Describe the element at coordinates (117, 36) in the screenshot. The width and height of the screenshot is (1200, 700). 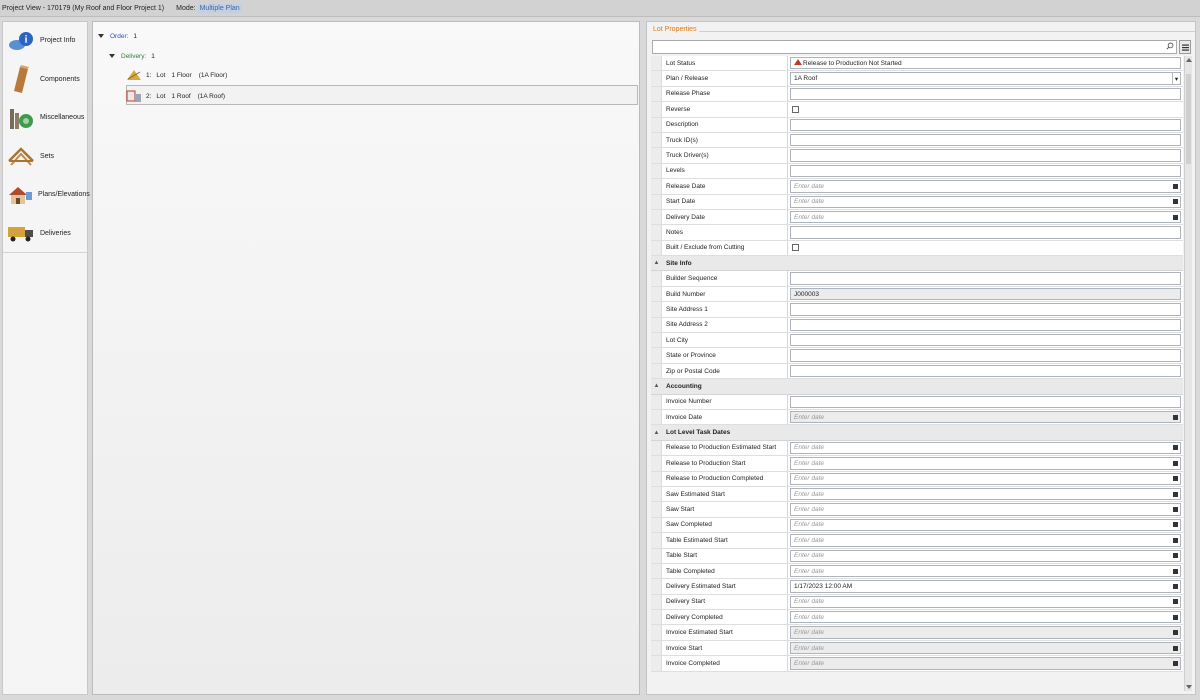
I see `tree-order-node: Order: 1` at that location.